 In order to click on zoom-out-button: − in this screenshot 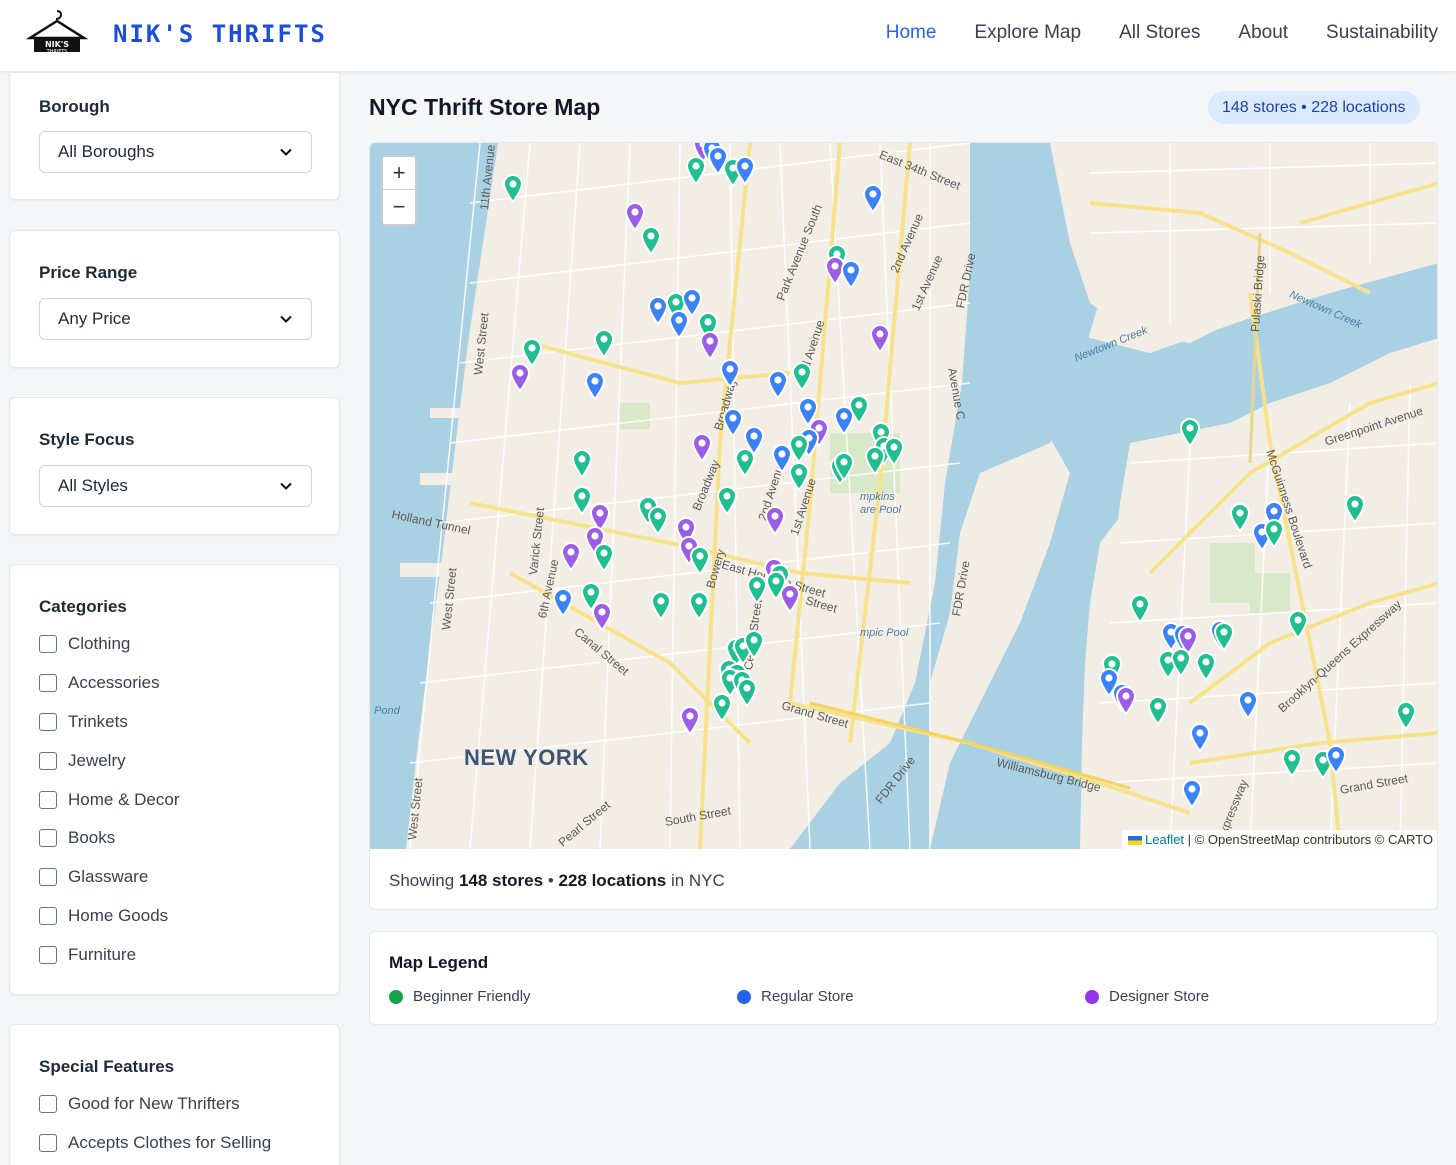, I will do `click(399, 206)`.